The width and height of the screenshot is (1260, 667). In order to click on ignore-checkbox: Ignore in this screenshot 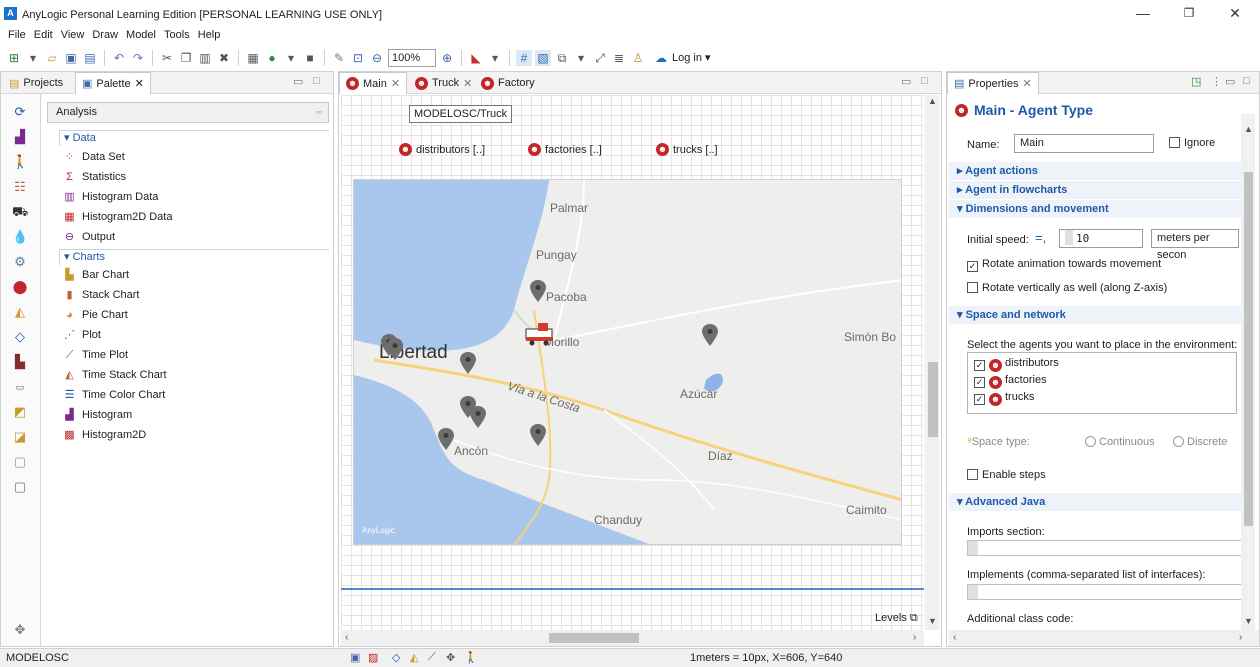, I will do `click(1192, 143)`.